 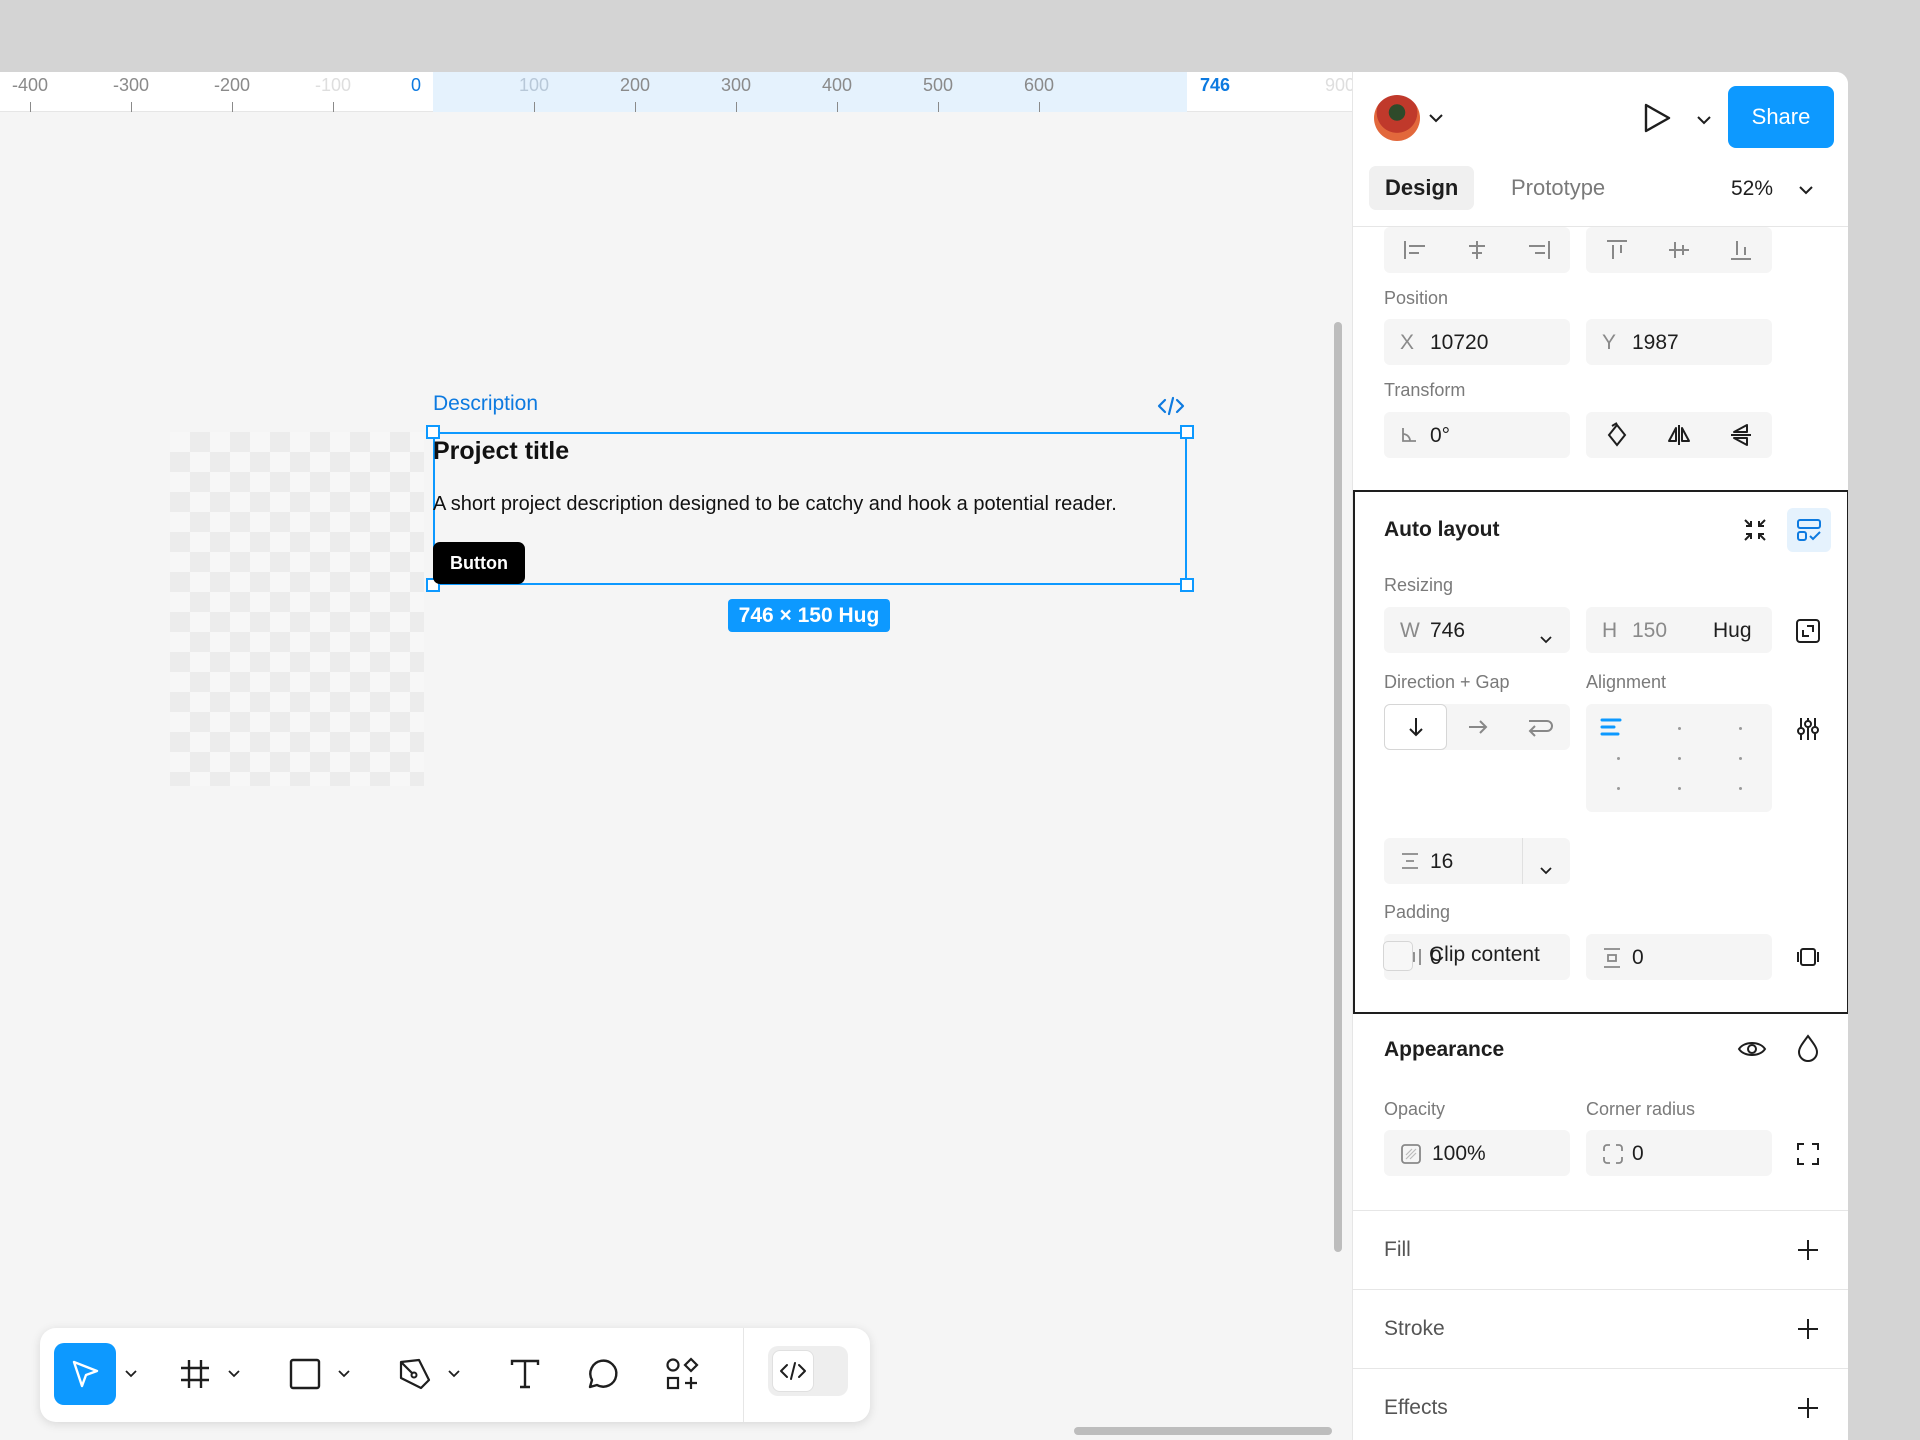 I want to click on w-value: 746, so click(x=1448, y=630).